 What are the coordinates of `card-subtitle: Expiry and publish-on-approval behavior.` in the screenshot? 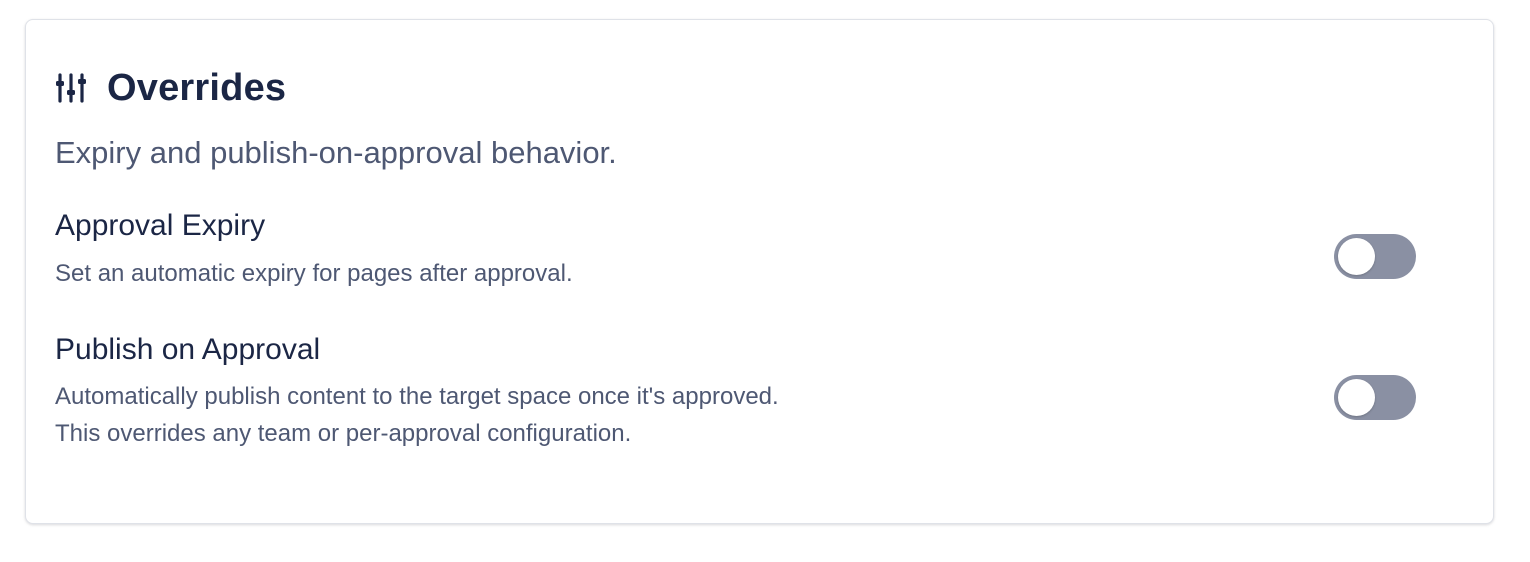 It's located at (336, 152).